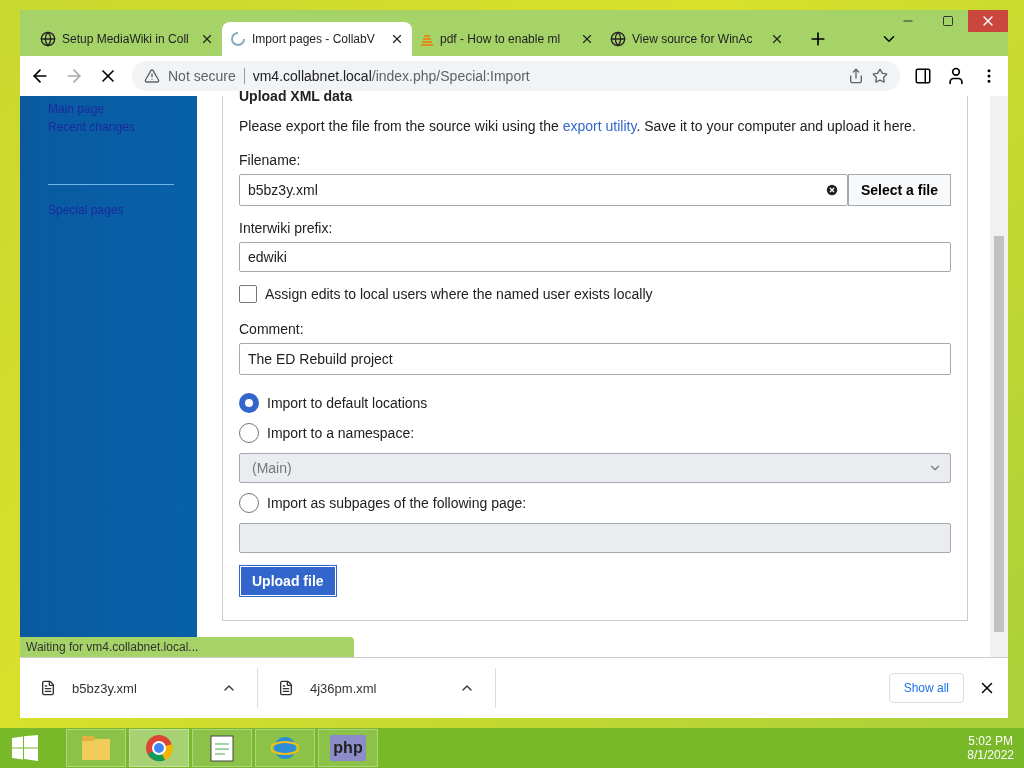  I want to click on show-all-button: Show all, so click(926, 688).